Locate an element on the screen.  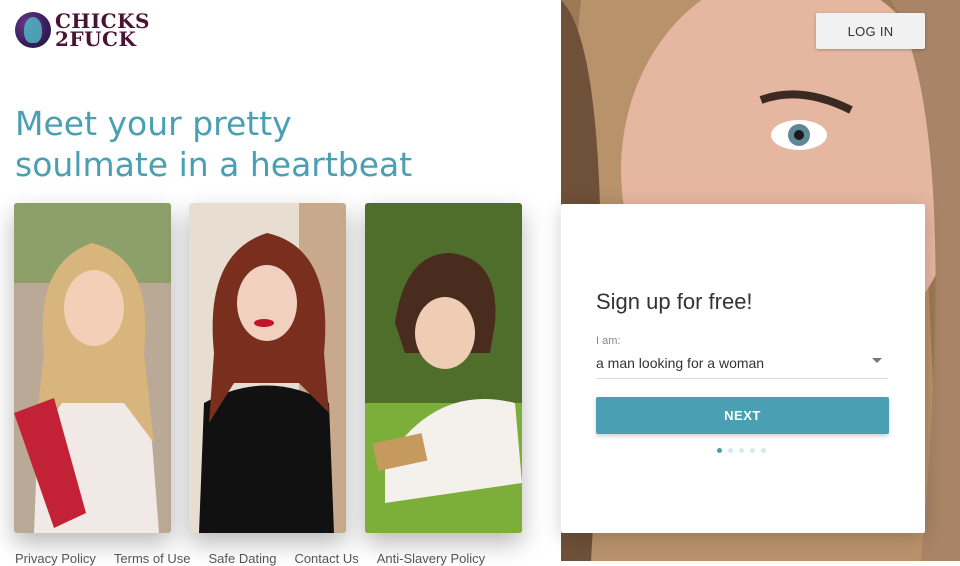
logo-wordmark: CHICKS 2FUCK is located at coordinates (102, 31).